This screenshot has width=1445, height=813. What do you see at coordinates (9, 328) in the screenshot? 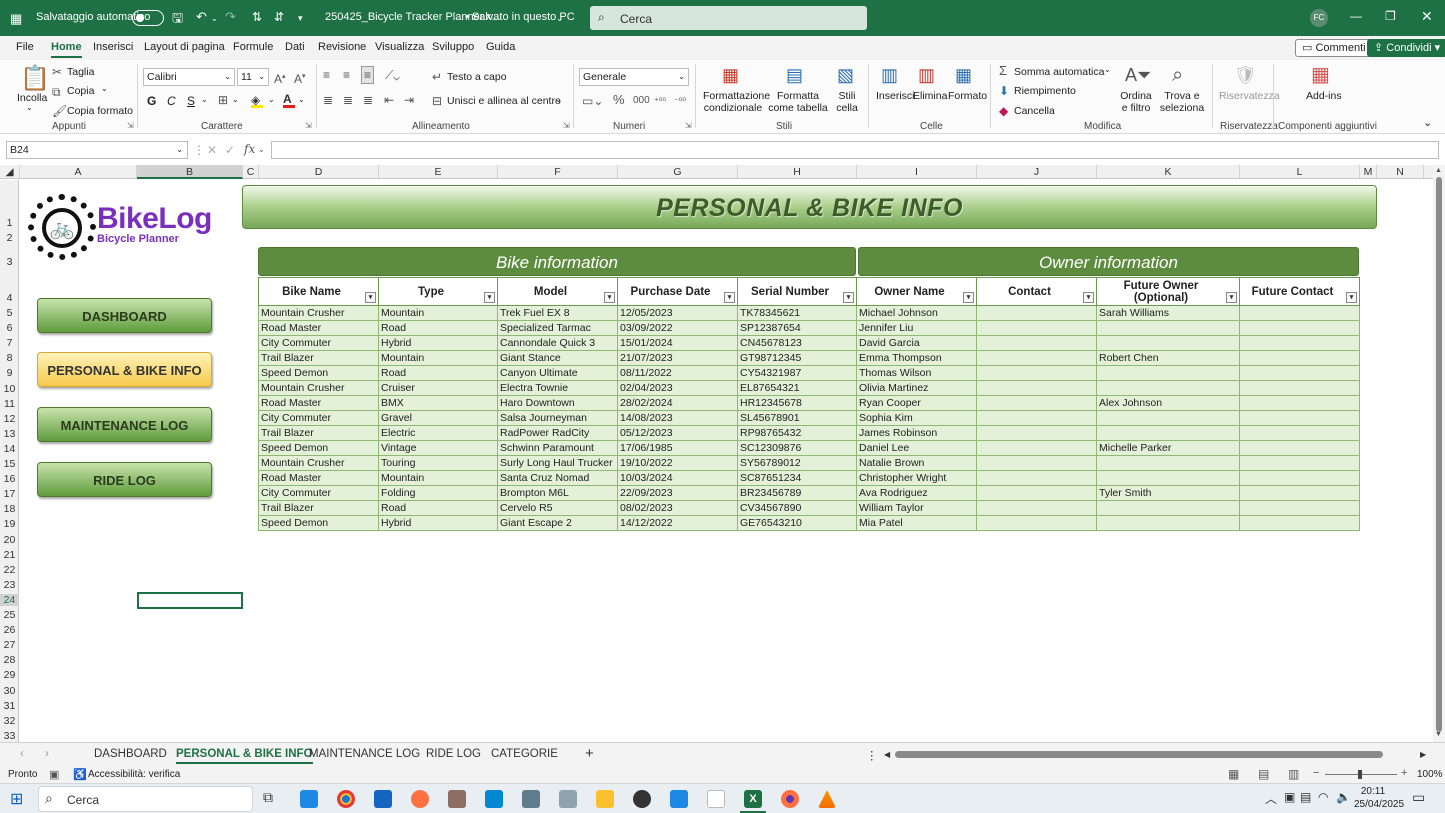
I see `row-header: 6` at bounding box center [9, 328].